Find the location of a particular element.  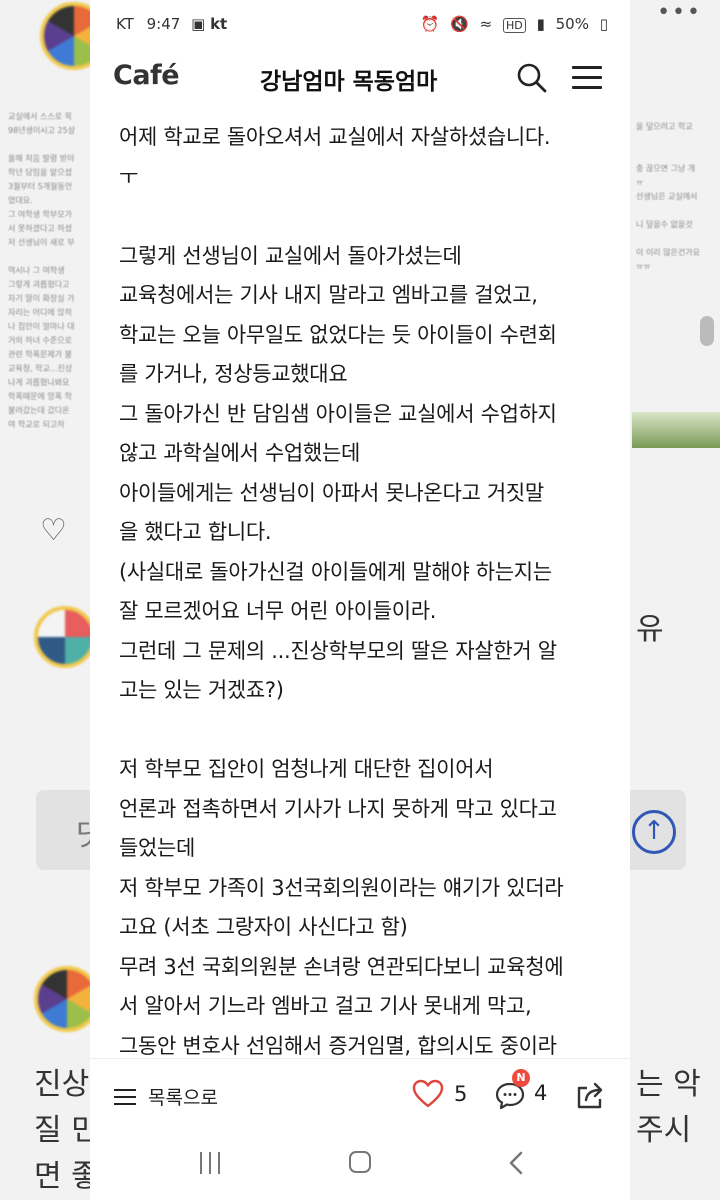

article-line: 을 했다고 합니다. is located at coordinates (195, 532).